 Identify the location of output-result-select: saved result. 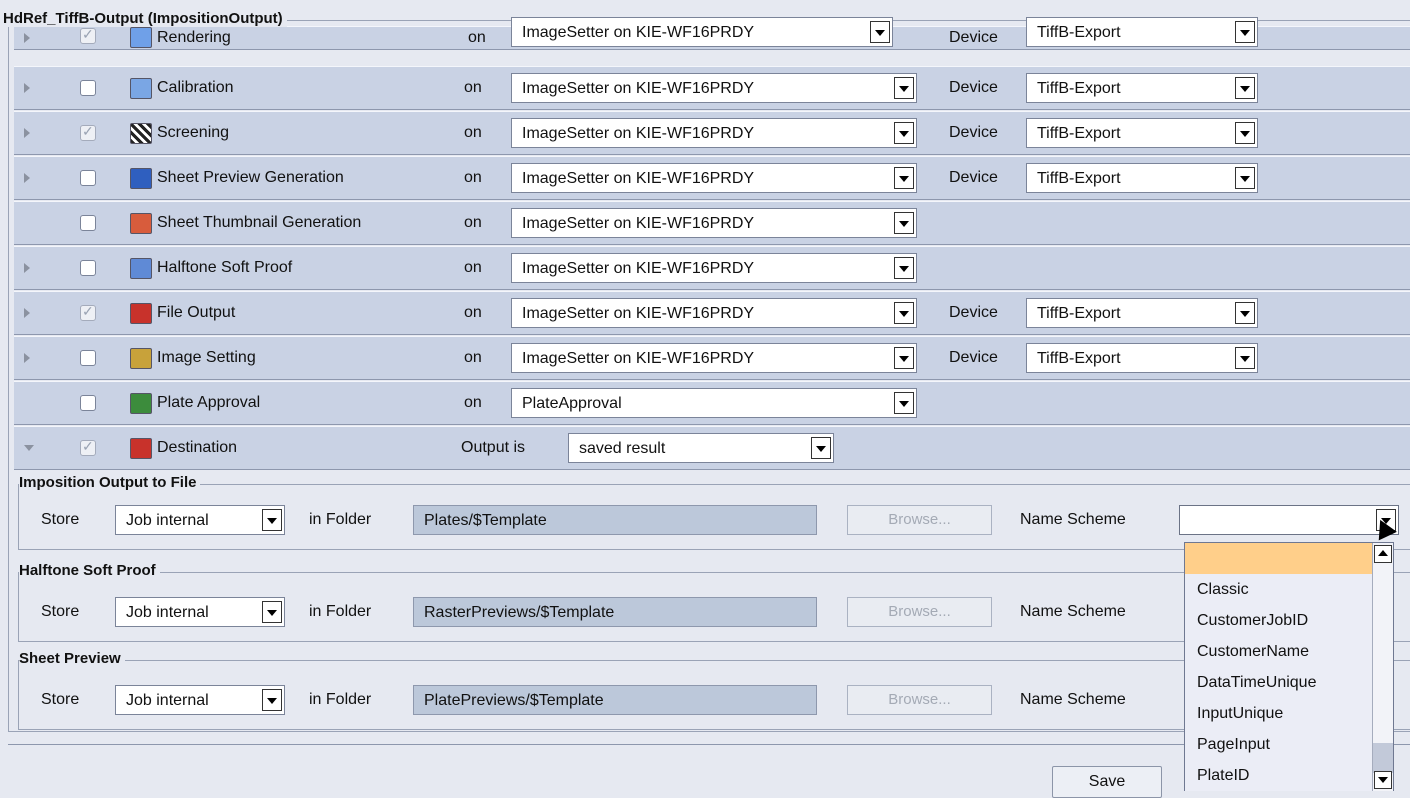
(701, 448).